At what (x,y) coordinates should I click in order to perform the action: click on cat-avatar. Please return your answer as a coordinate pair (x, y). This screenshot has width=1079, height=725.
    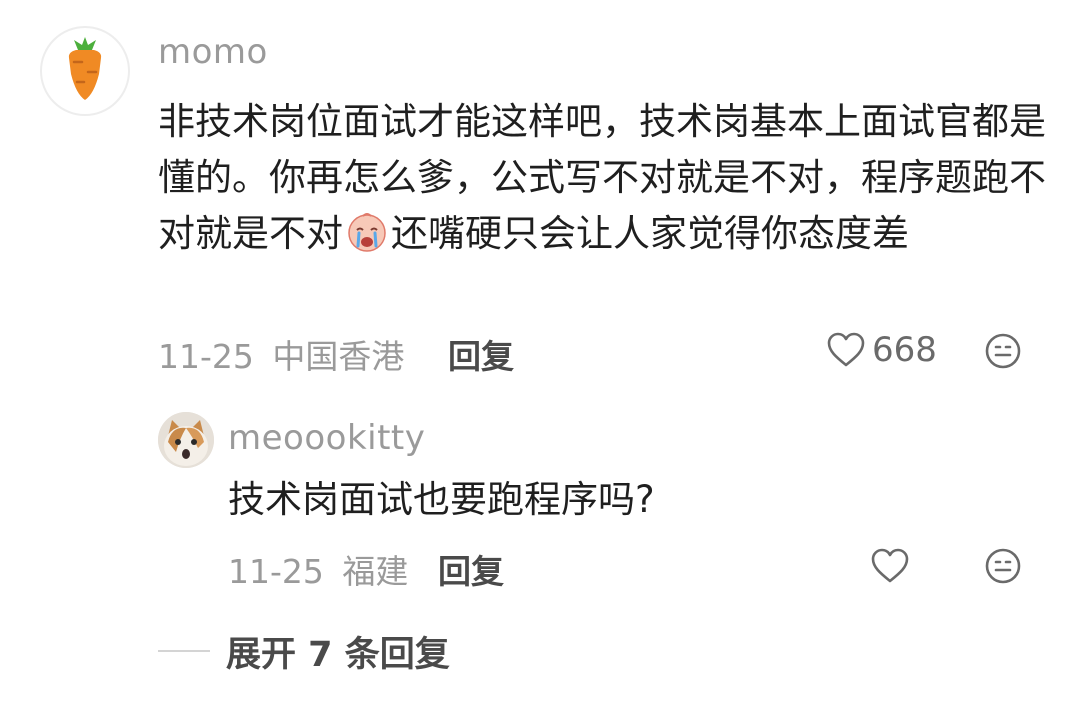
    Looking at the image, I should click on (186, 440).